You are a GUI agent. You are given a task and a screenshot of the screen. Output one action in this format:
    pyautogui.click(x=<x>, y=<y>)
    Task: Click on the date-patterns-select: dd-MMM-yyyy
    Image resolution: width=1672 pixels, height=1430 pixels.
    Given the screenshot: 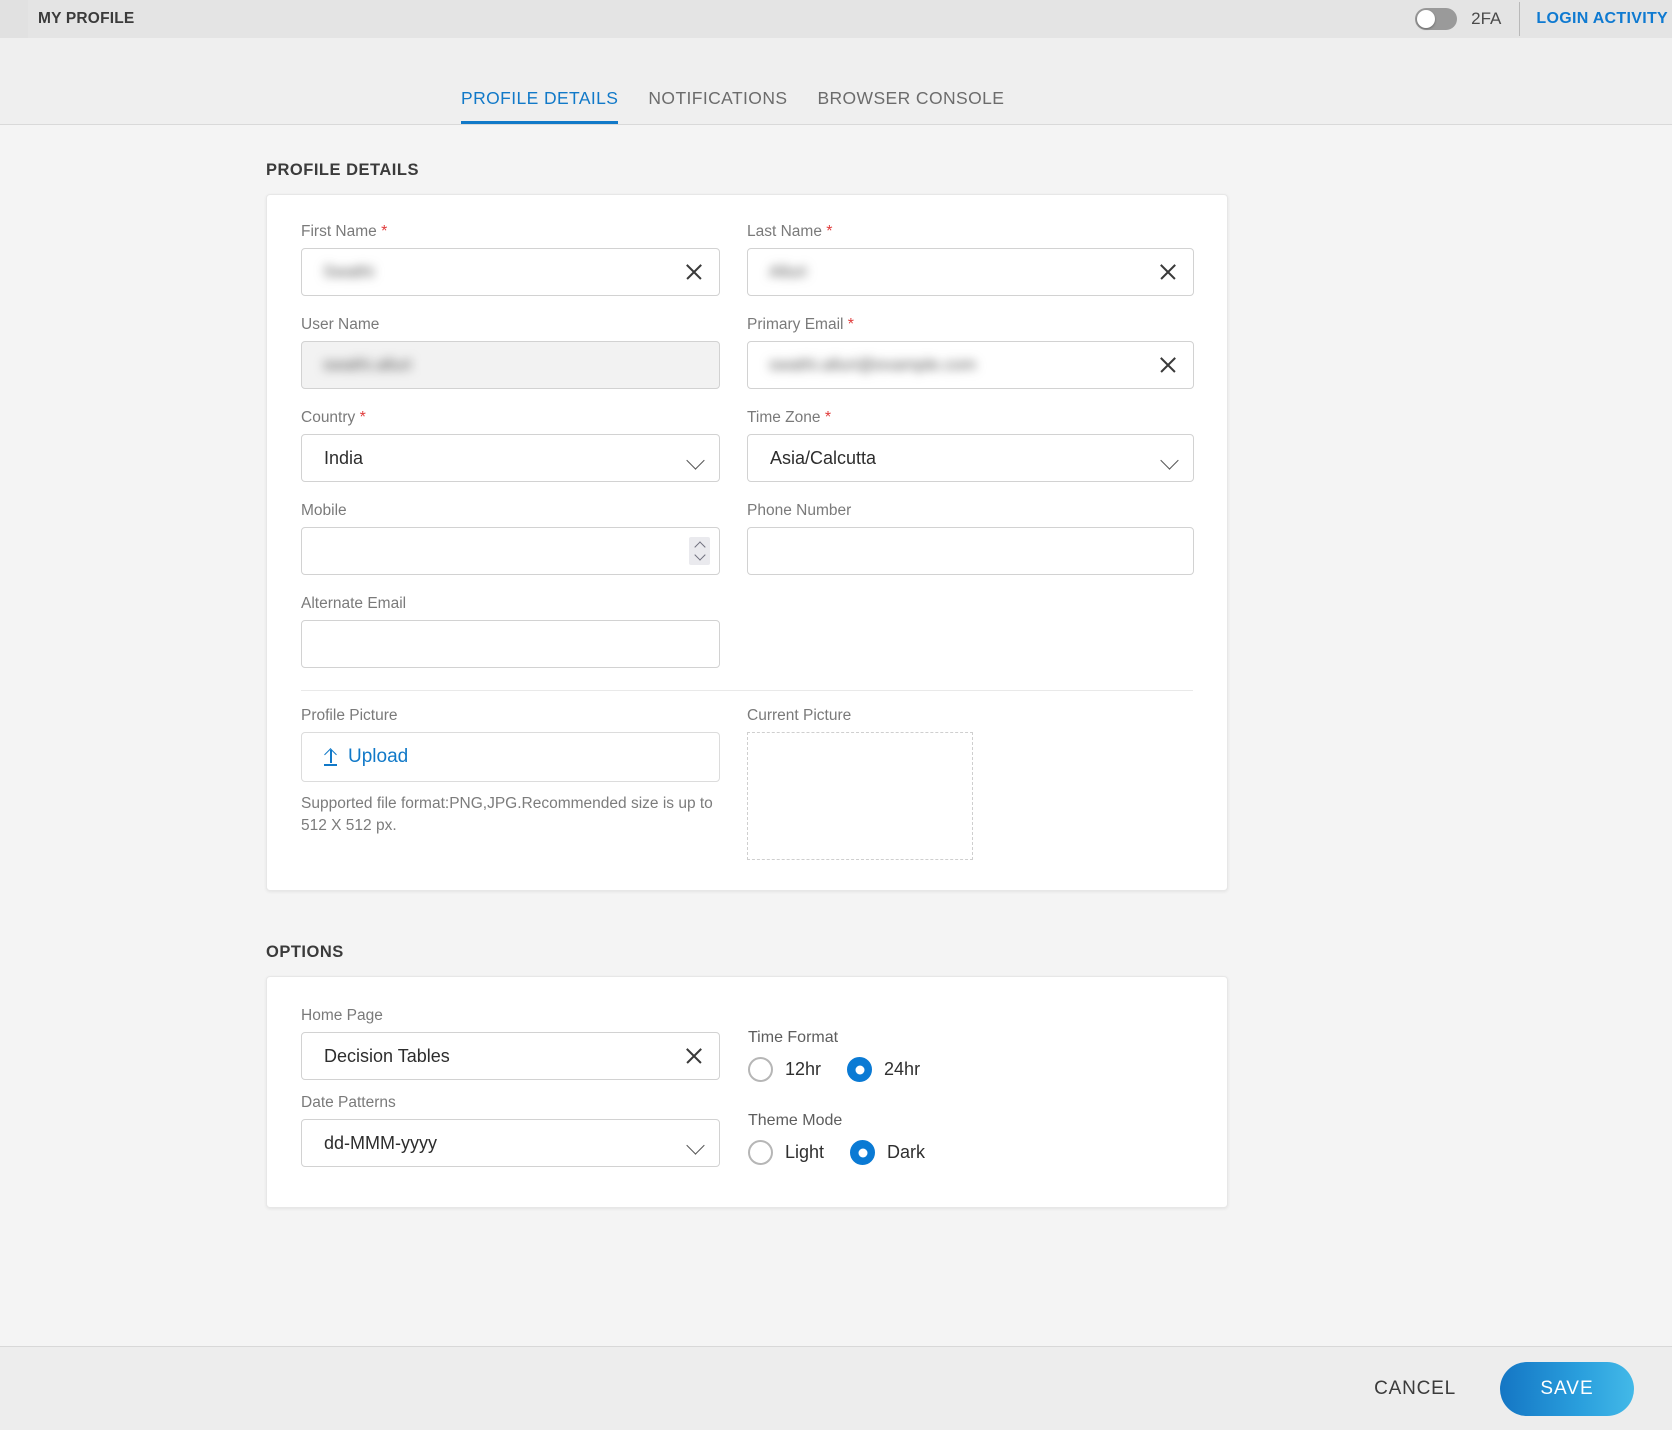 What is the action you would take?
    pyautogui.click(x=510, y=1143)
    